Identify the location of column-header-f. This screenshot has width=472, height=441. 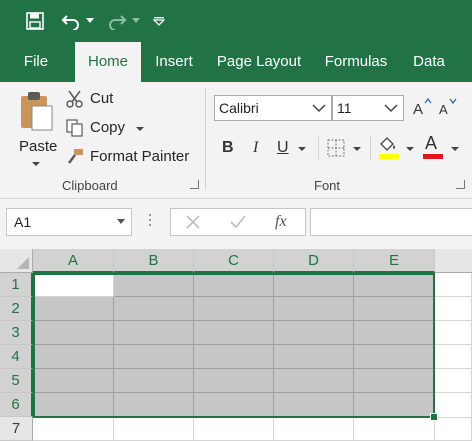
(453, 261).